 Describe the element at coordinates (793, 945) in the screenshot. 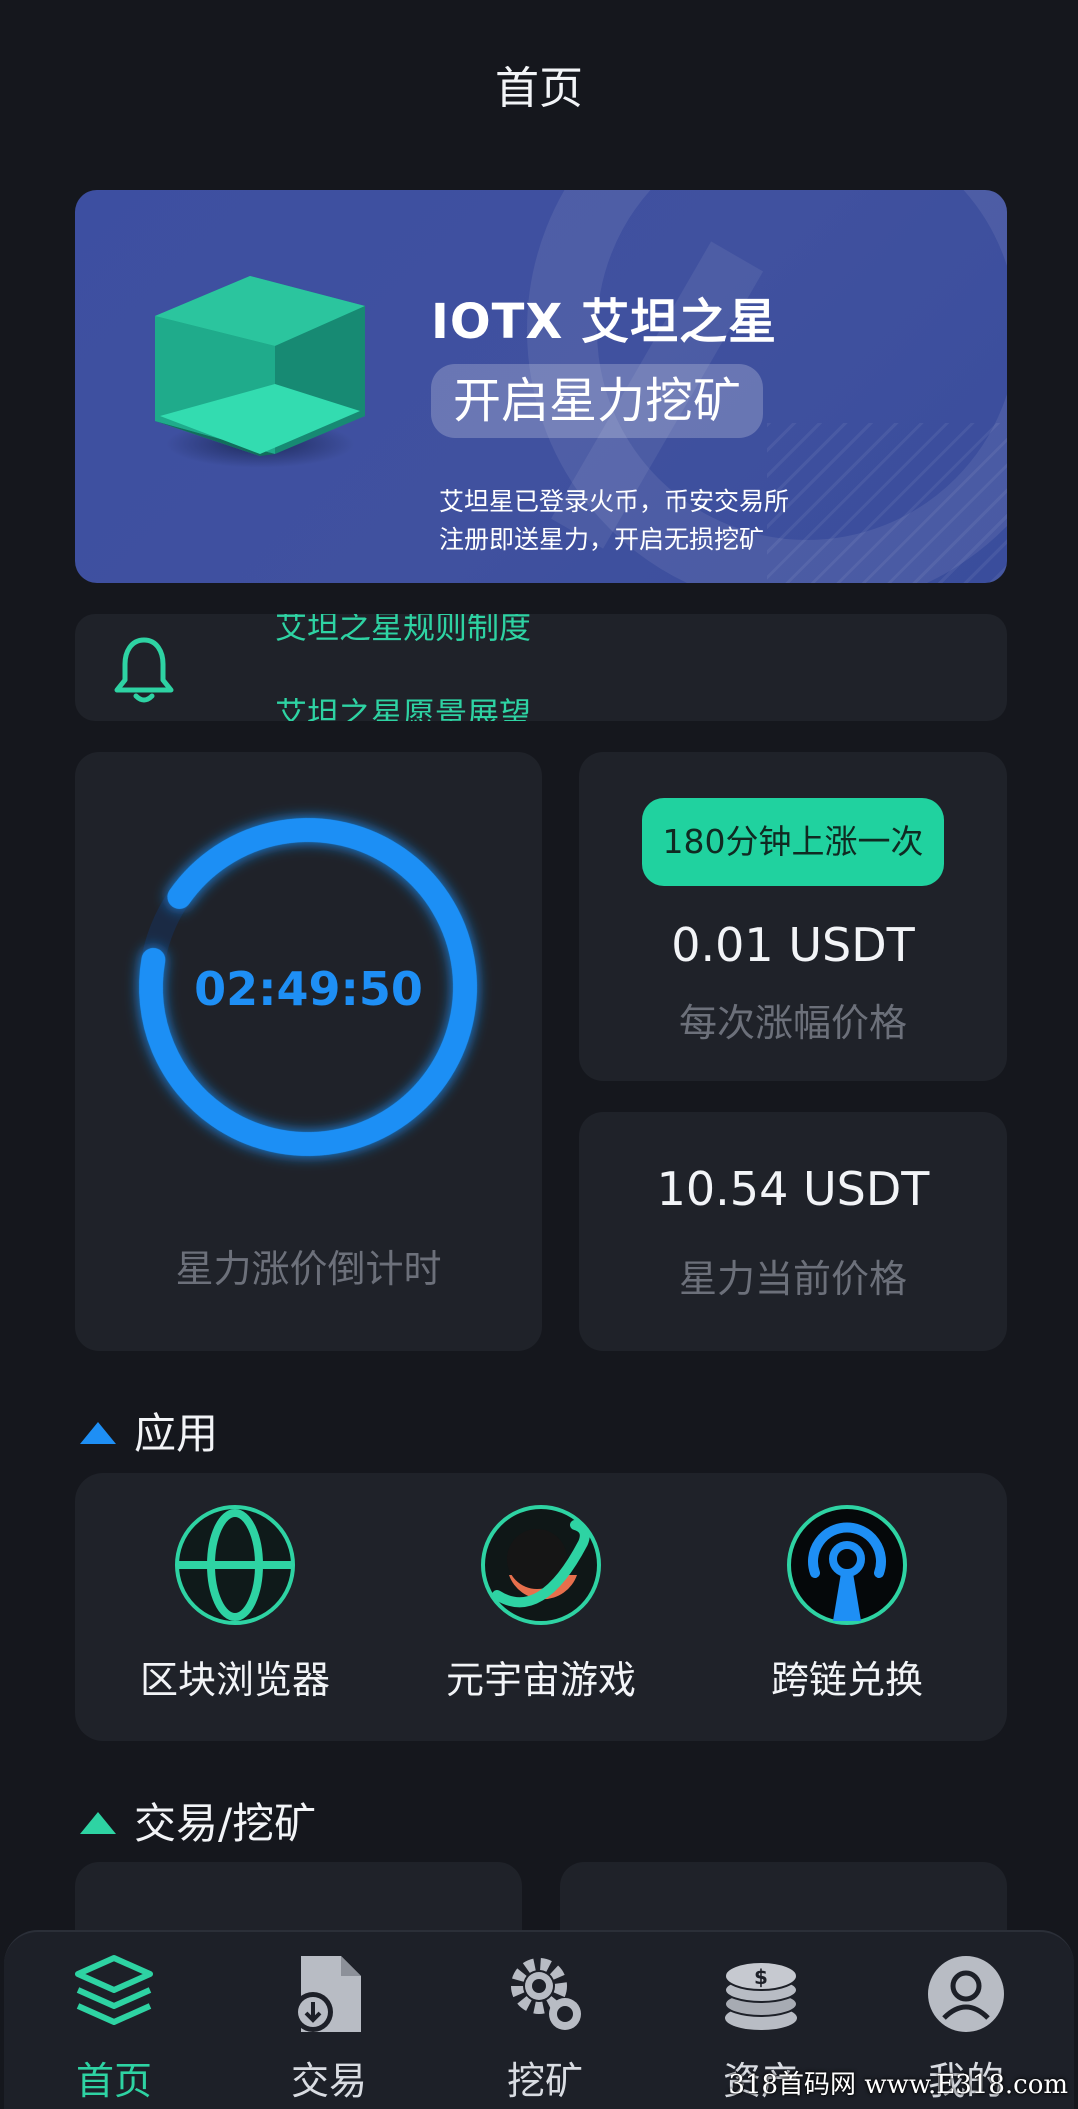

I see `rise-amount: 0.01 USDT` at that location.